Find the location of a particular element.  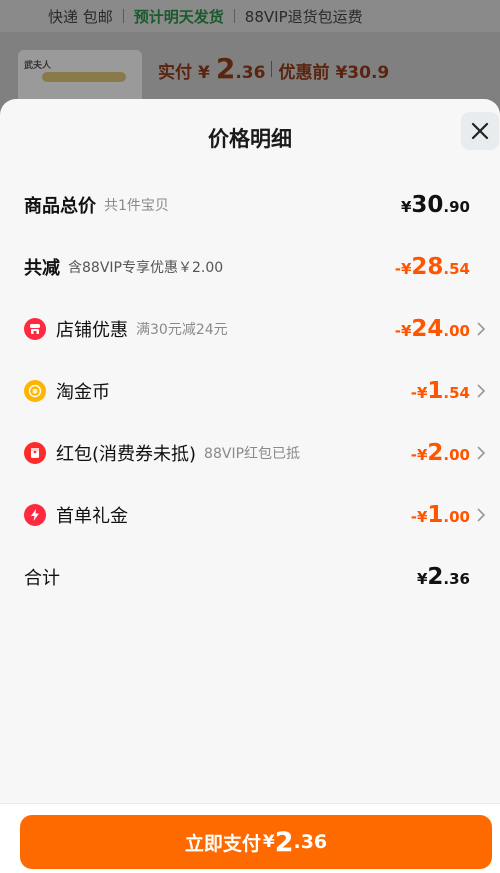

close-button is located at coordinates (480, 131).